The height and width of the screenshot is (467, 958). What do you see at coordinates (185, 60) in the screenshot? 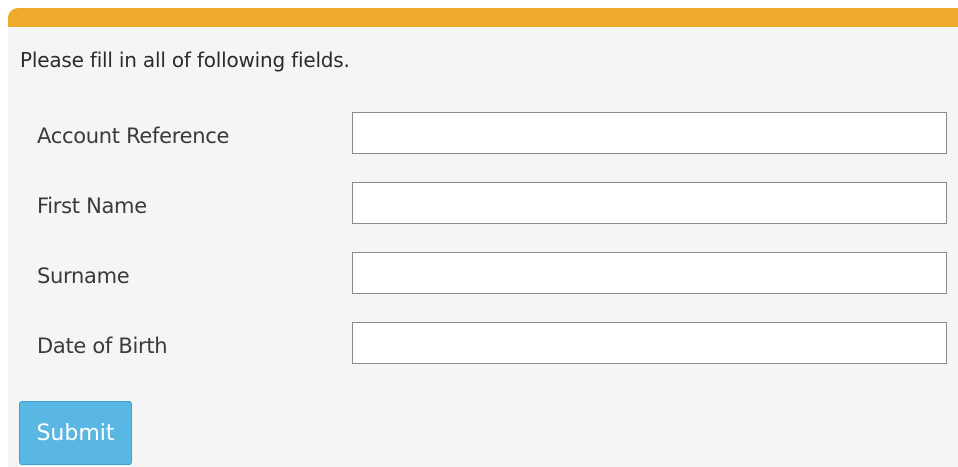
I see `form-instruction: Please fill in all of following fields.` at bounding box center [185, 60].